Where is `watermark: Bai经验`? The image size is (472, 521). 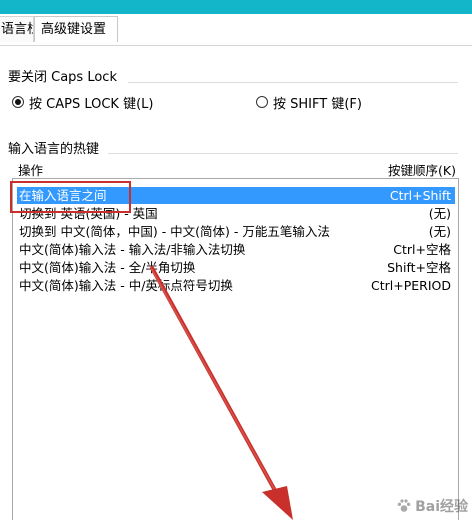
watermark: Bai经验 is located at coordinates (432, 506).